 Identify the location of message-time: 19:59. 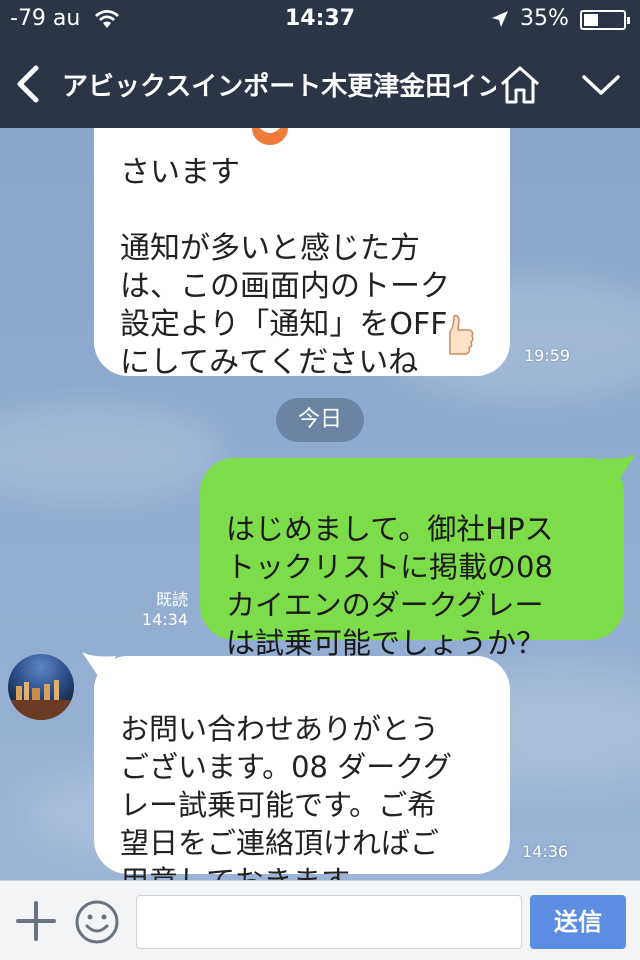
(547, 355).